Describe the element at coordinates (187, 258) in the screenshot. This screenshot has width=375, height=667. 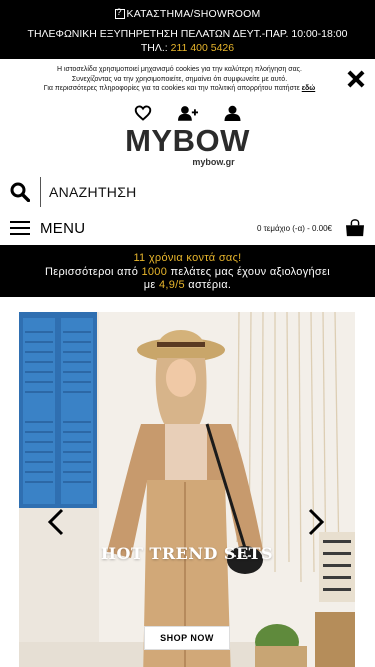
I see `promo-years: 11 χρόνια κοντά σας!` at that location.